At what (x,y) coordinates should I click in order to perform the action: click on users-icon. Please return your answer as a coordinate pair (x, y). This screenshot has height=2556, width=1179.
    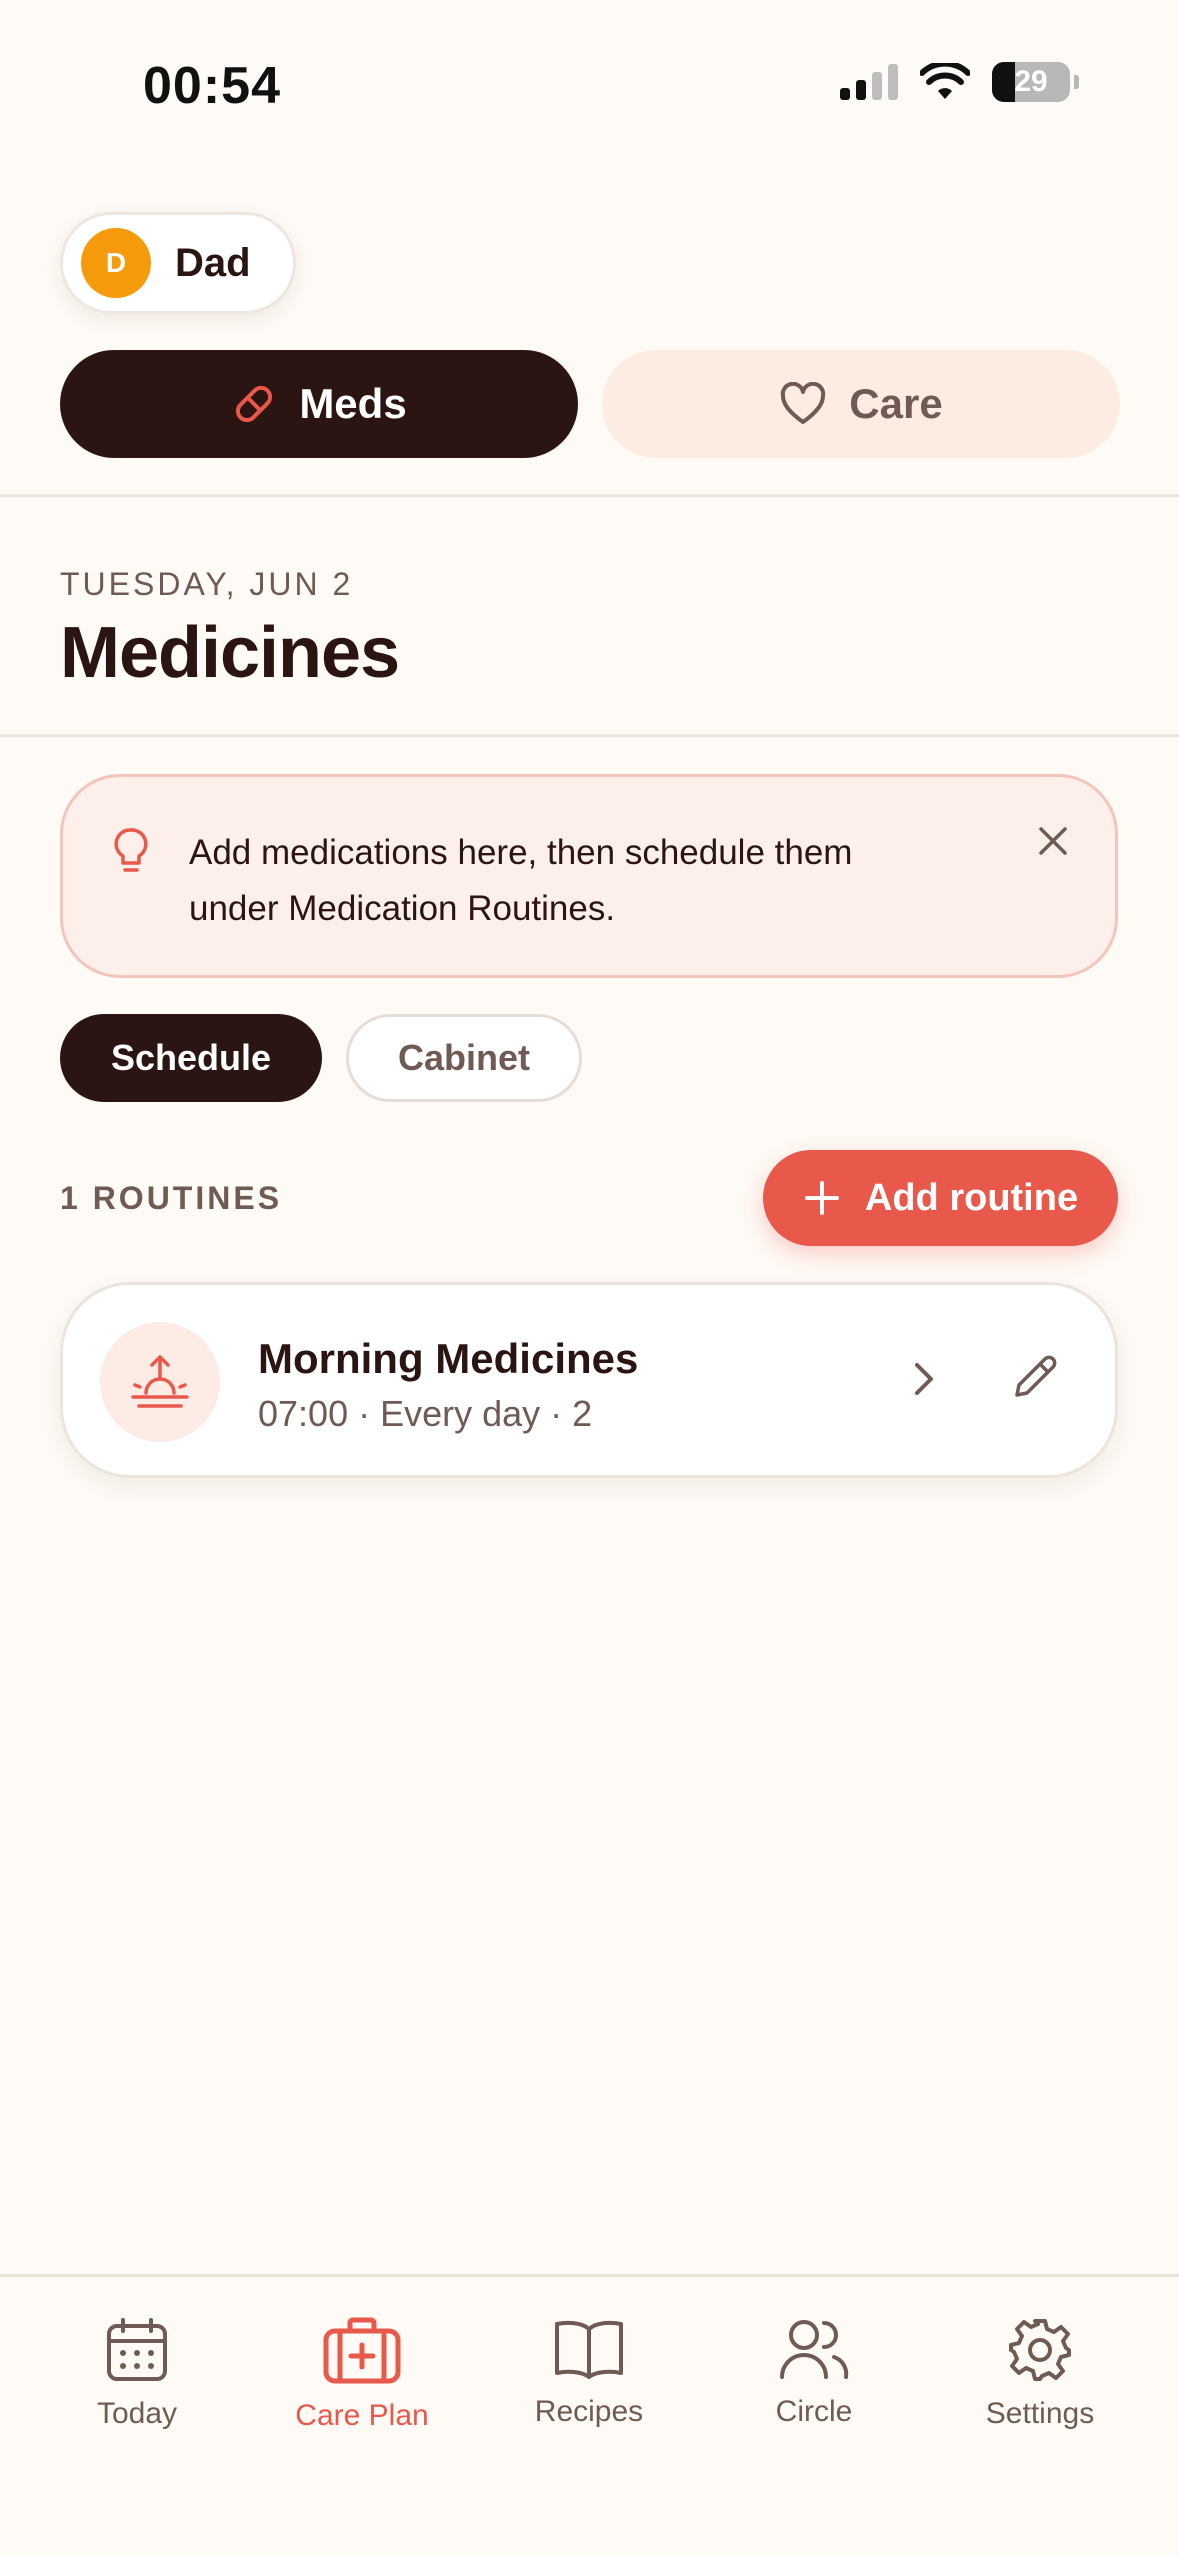
    Looking at the image, I should click on (814, 2349).